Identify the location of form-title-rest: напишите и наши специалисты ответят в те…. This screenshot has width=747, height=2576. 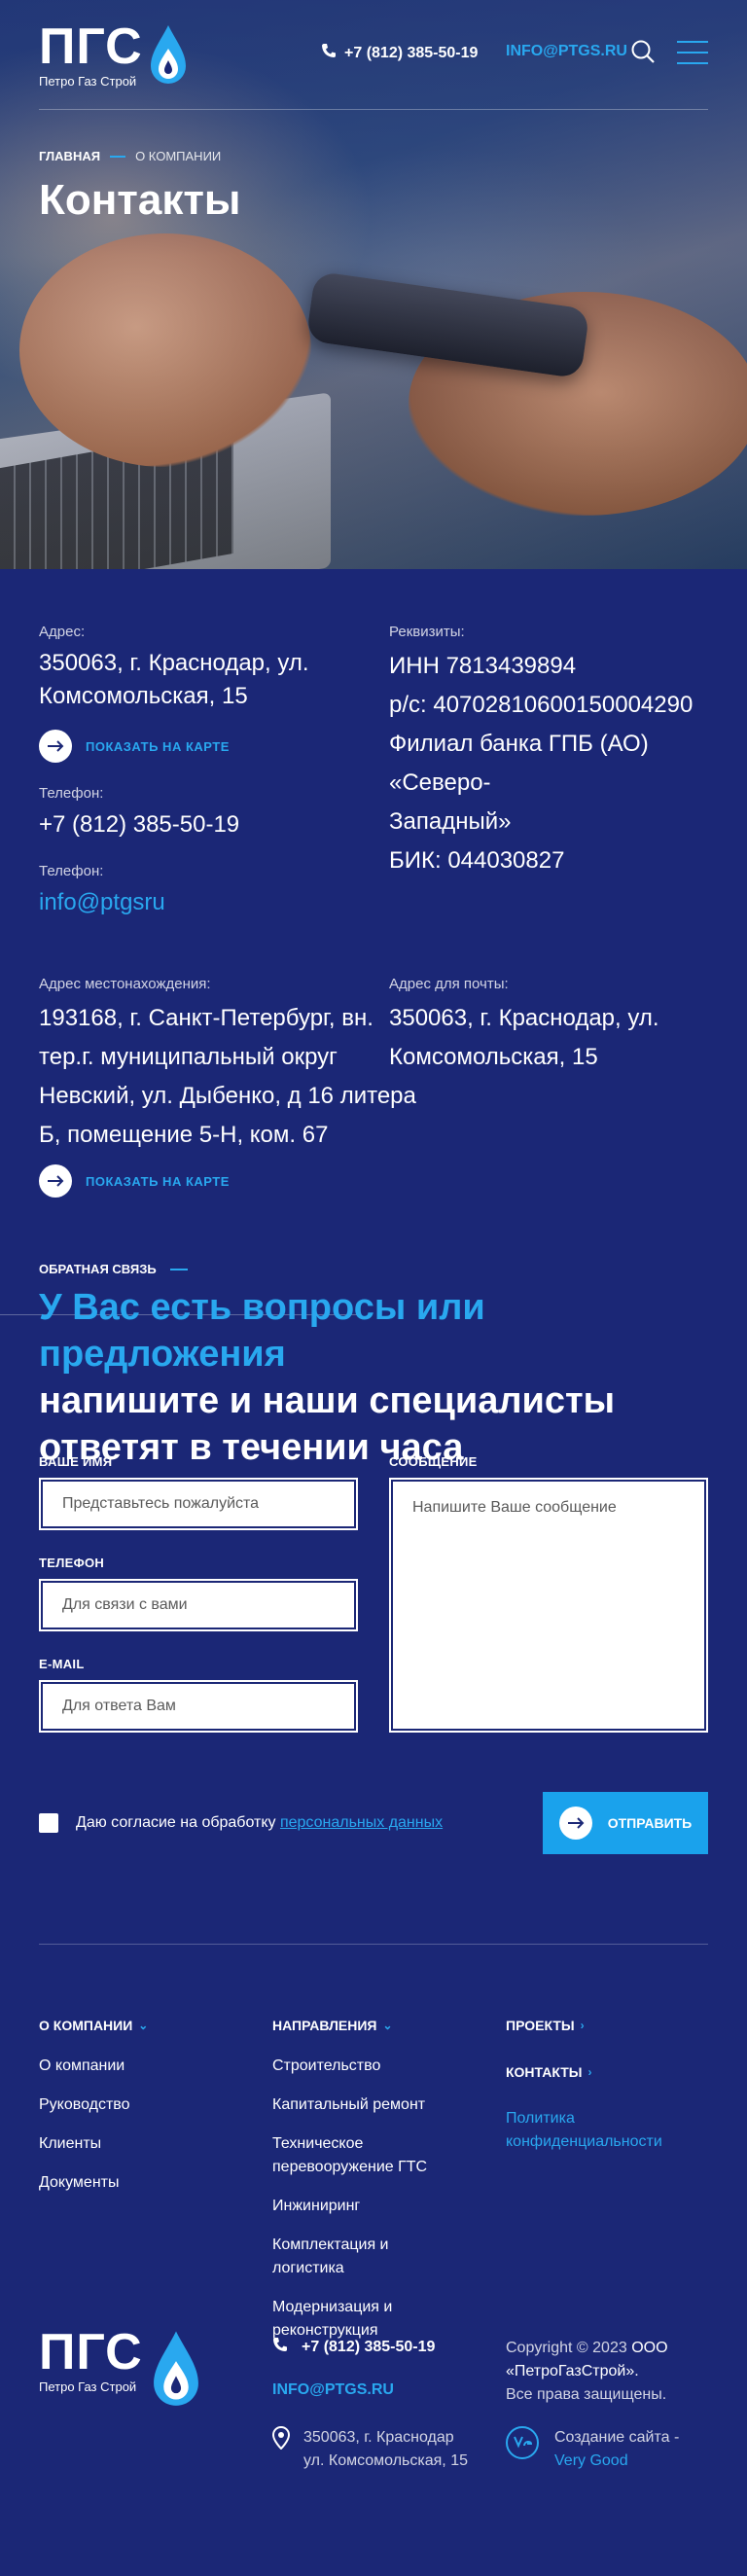
(327, 1424).